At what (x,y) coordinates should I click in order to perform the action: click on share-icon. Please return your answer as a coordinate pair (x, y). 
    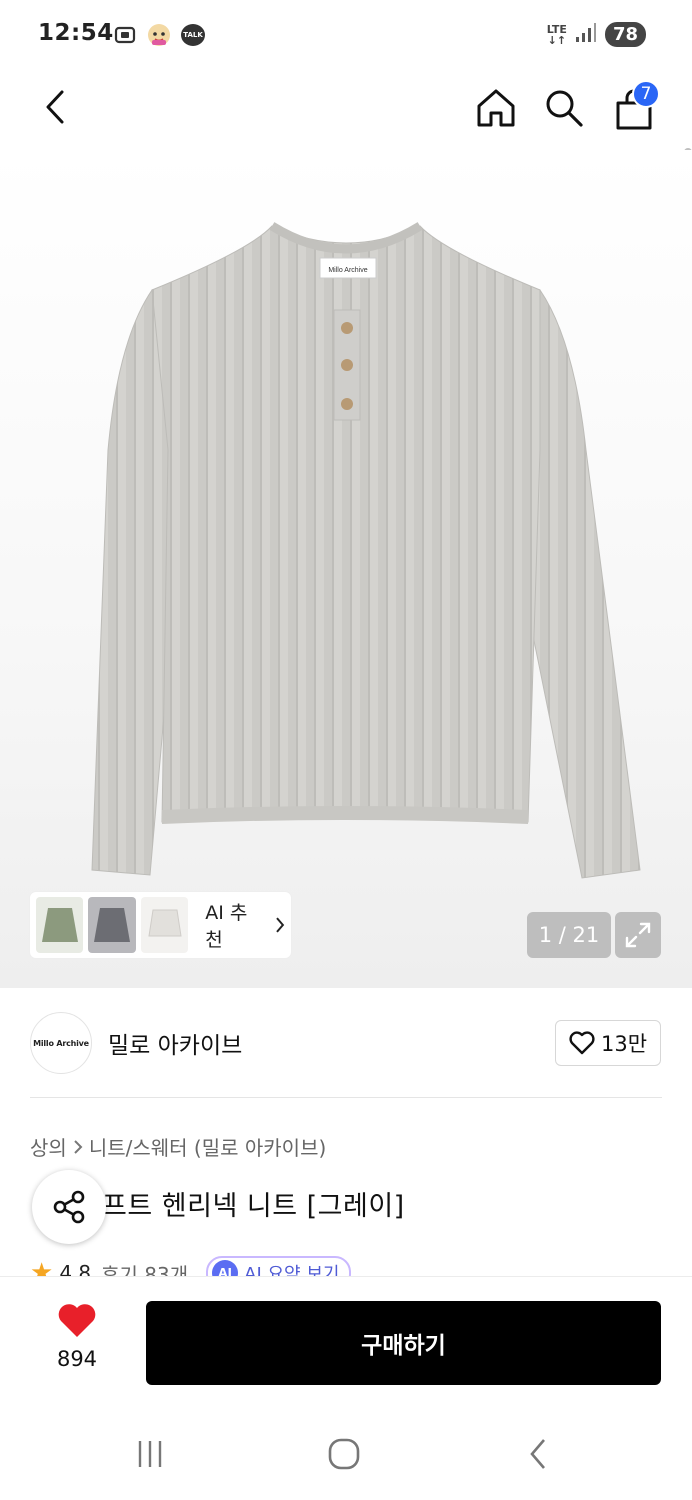
    Looking at the image, I should click on (69, 1207).